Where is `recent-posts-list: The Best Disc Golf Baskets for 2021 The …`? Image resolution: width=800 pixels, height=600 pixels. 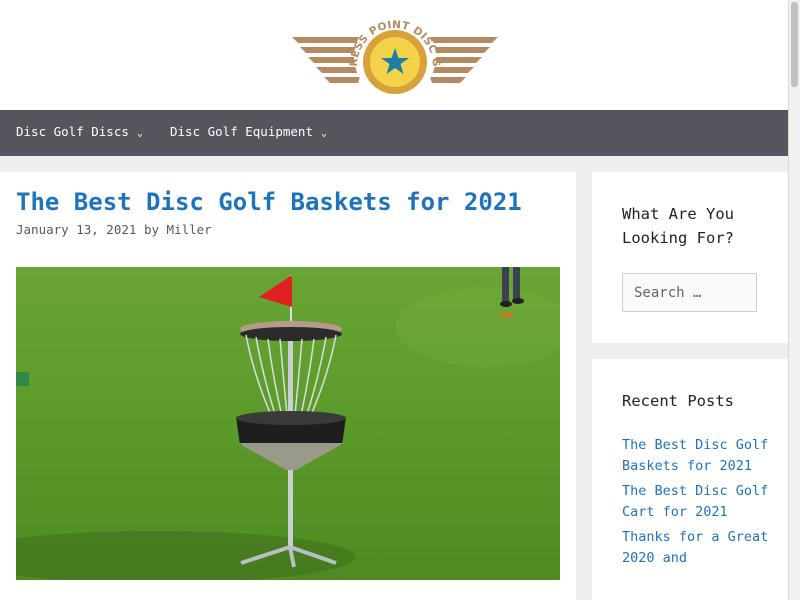
recent-posts-list: The Best Disc Golf Baskets for 2021 The … is located at coordinates (697, 504).